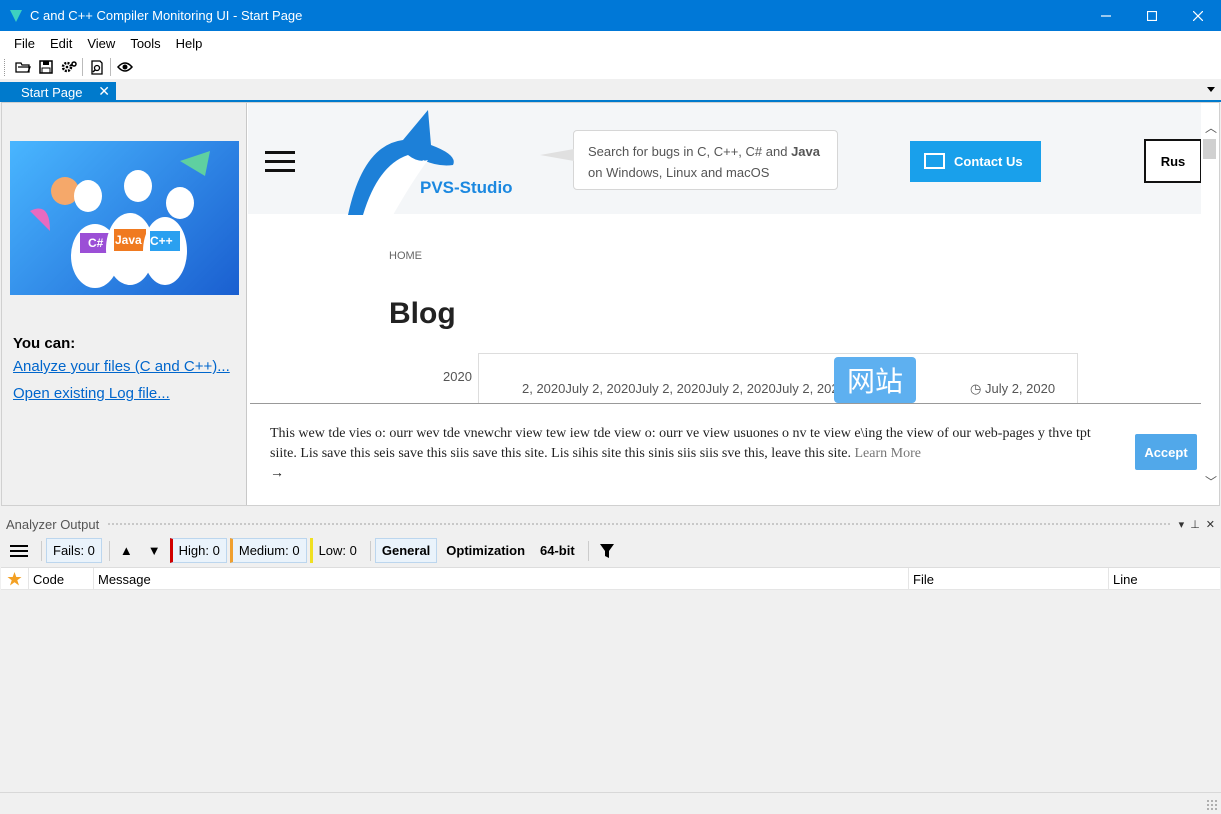 The image size is (1221, 814). I want to click on settings-icon, so click(69, 67).